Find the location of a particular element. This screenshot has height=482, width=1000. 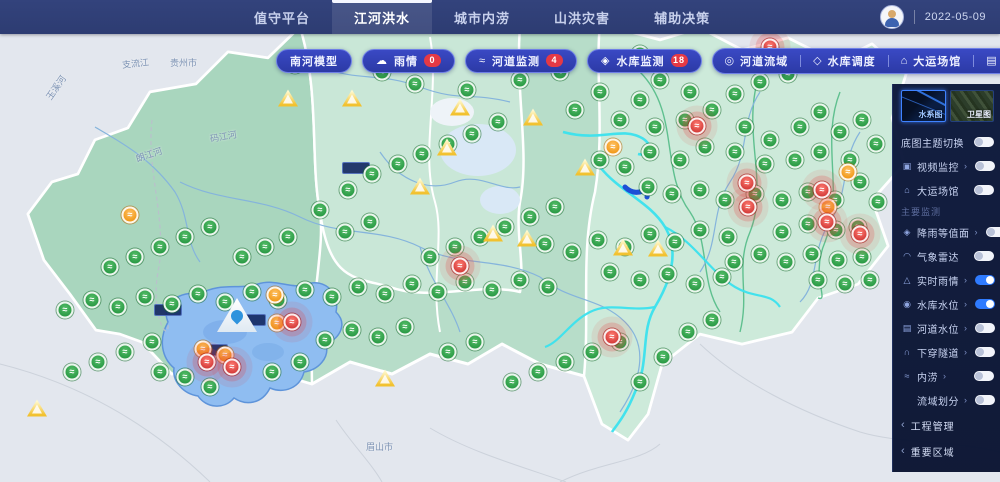

panel-link-工程管理: ‹ 工程管理 is located at coordinates (947, 425).